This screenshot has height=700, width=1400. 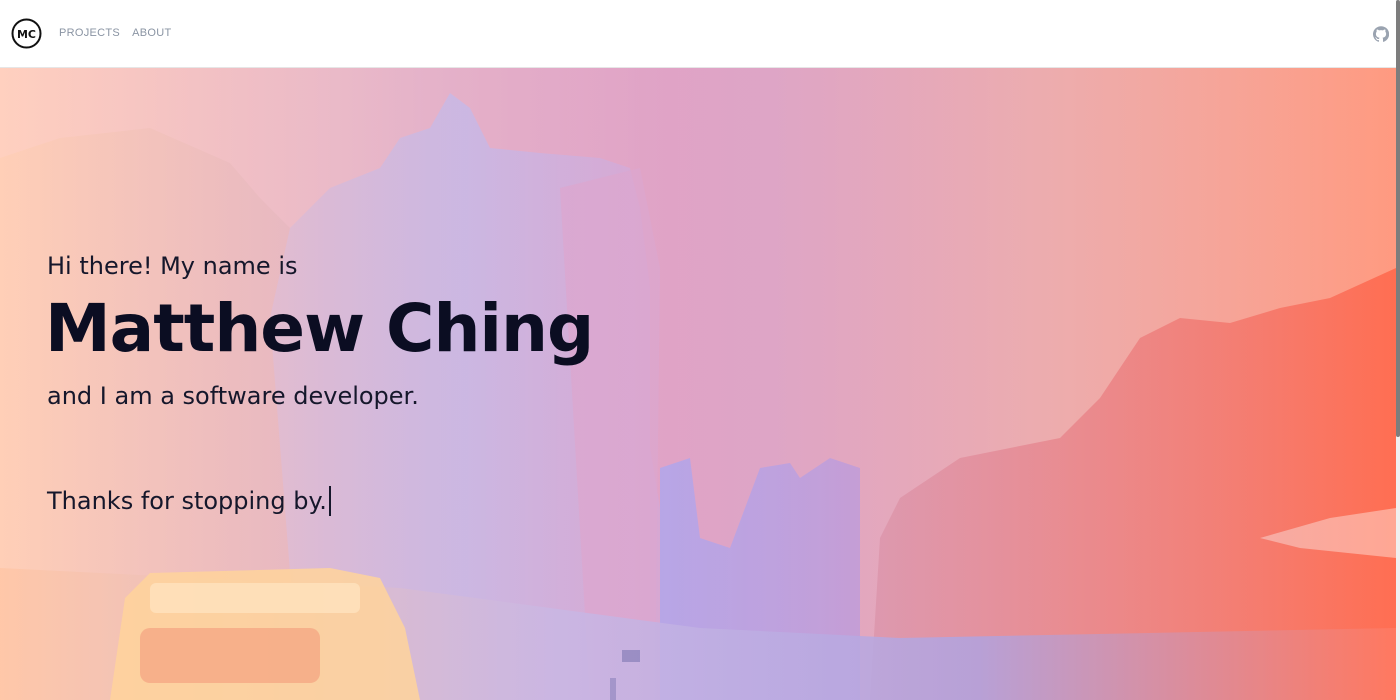 I want to click on github-icon, so click(x=1381, y=34).